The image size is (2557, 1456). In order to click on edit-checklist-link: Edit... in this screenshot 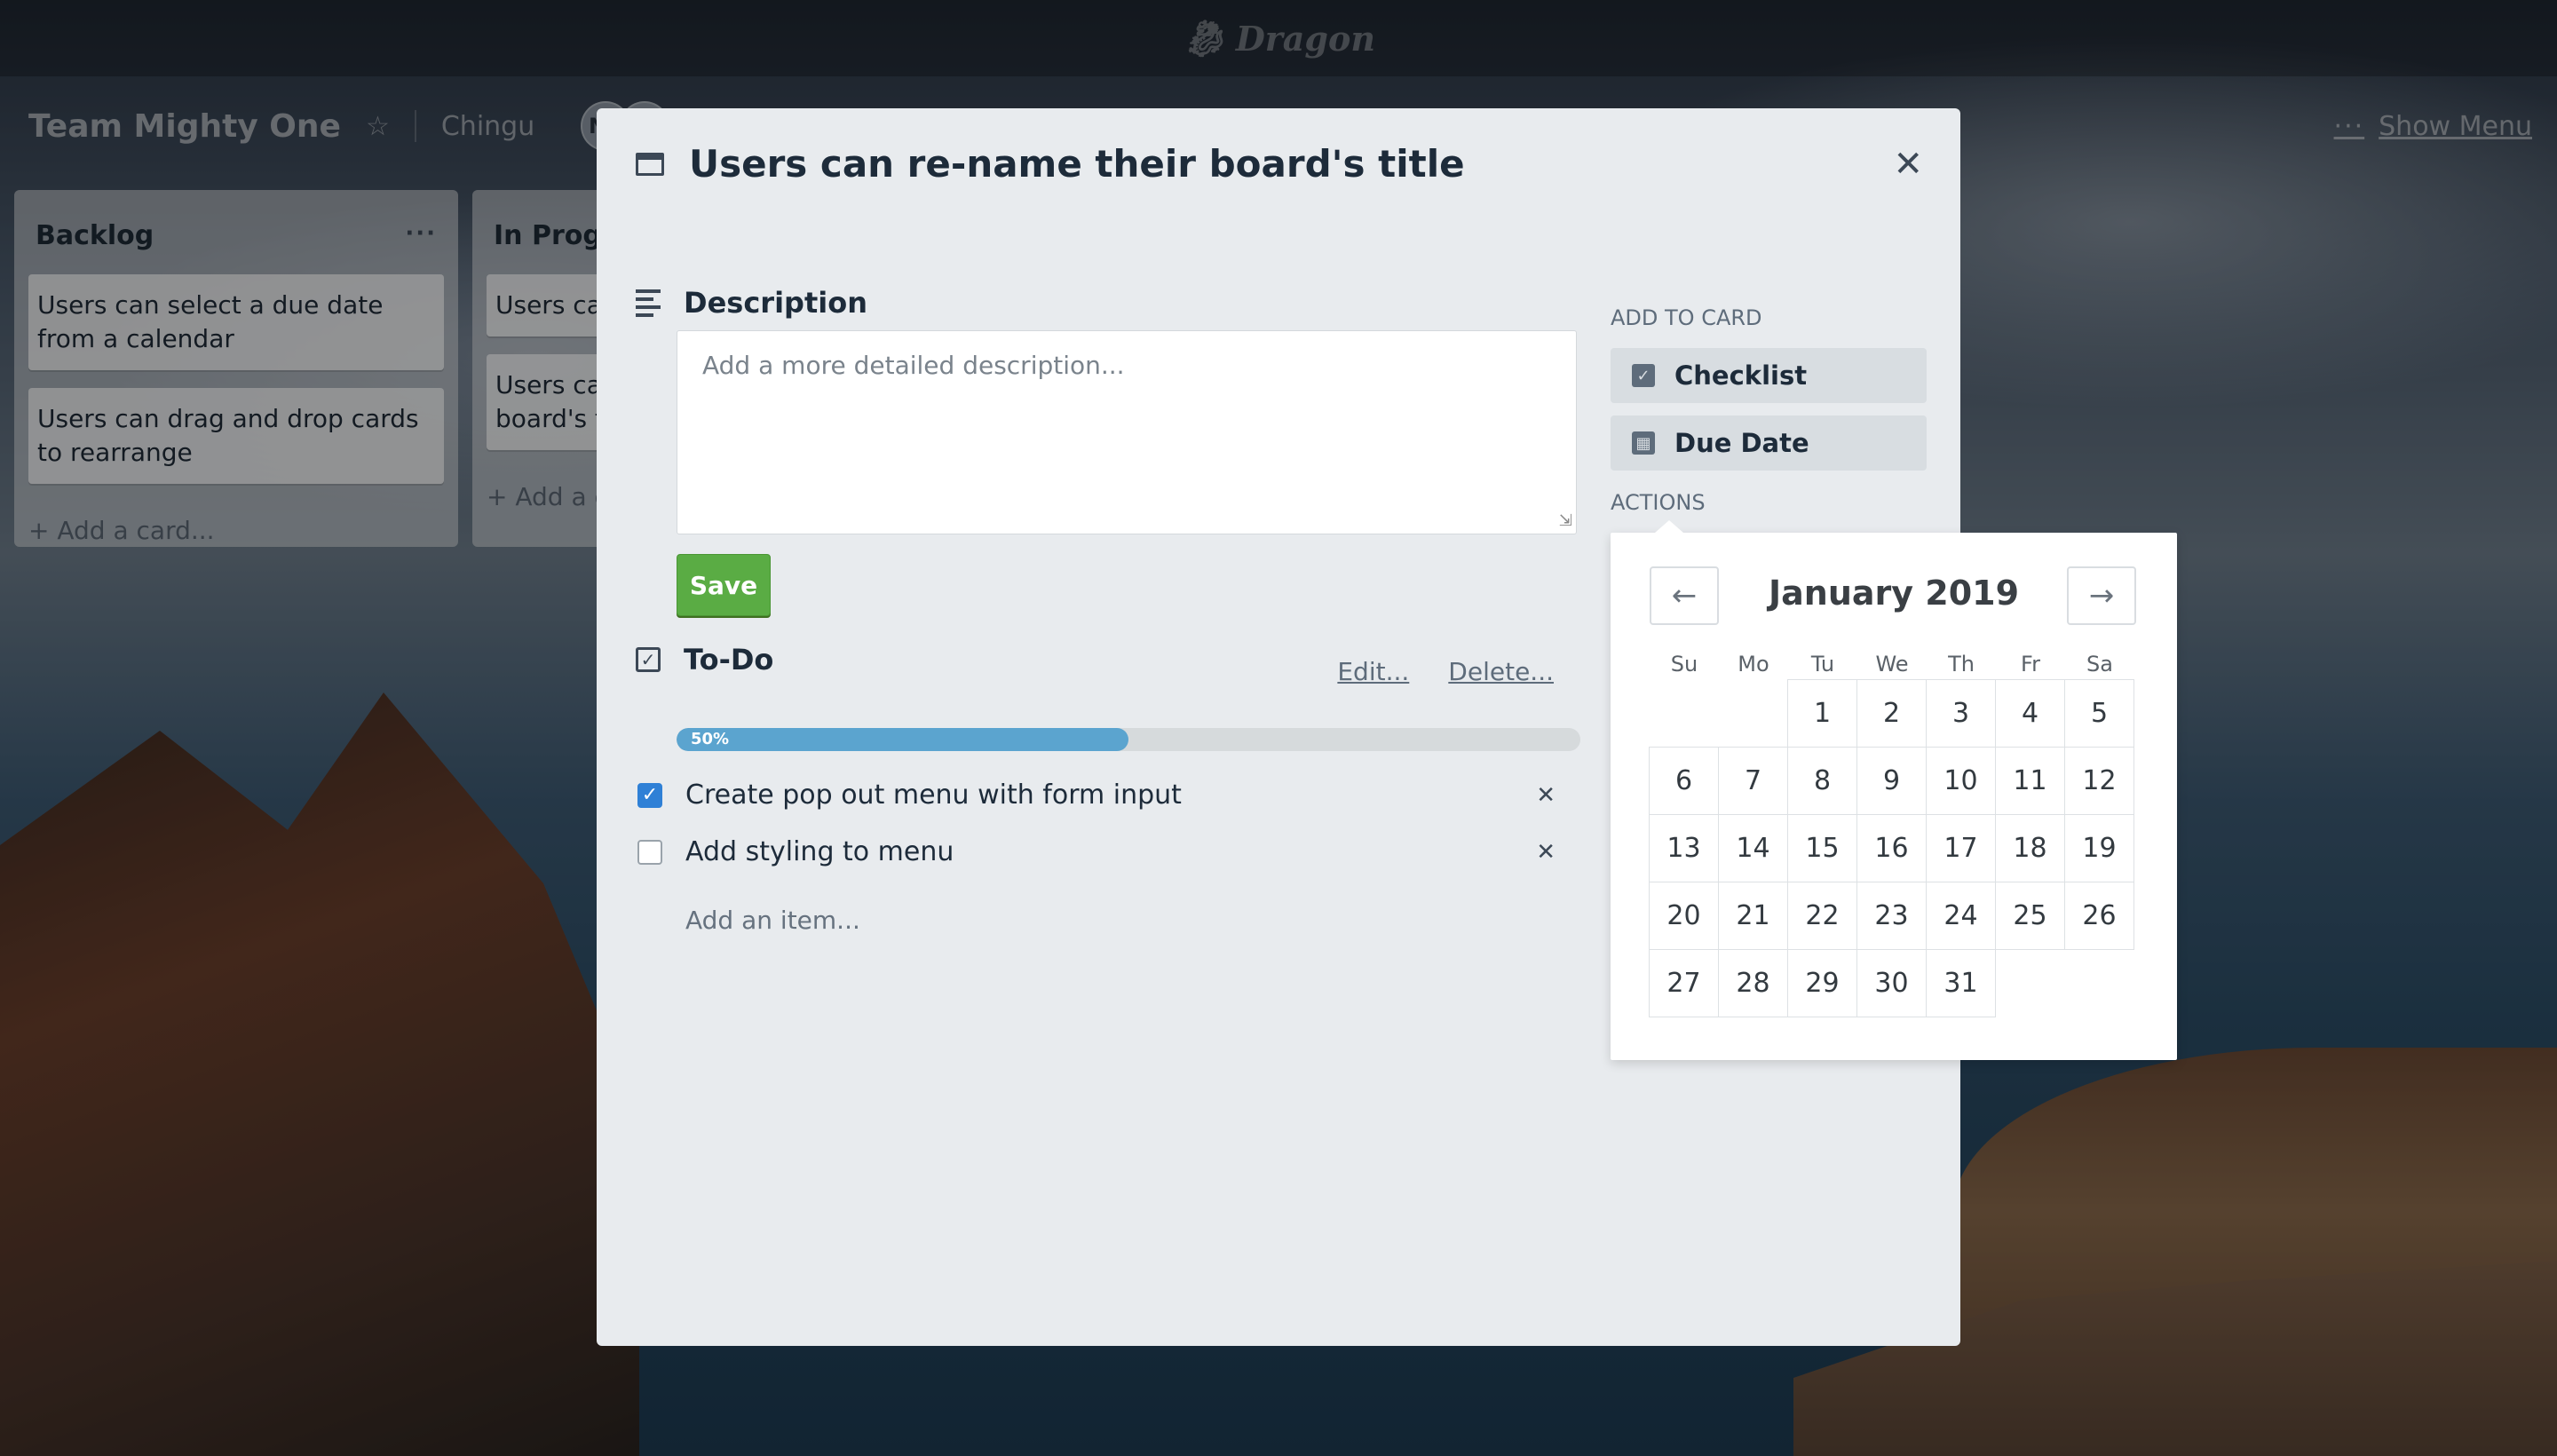, I will do `click(1373, 671)`.